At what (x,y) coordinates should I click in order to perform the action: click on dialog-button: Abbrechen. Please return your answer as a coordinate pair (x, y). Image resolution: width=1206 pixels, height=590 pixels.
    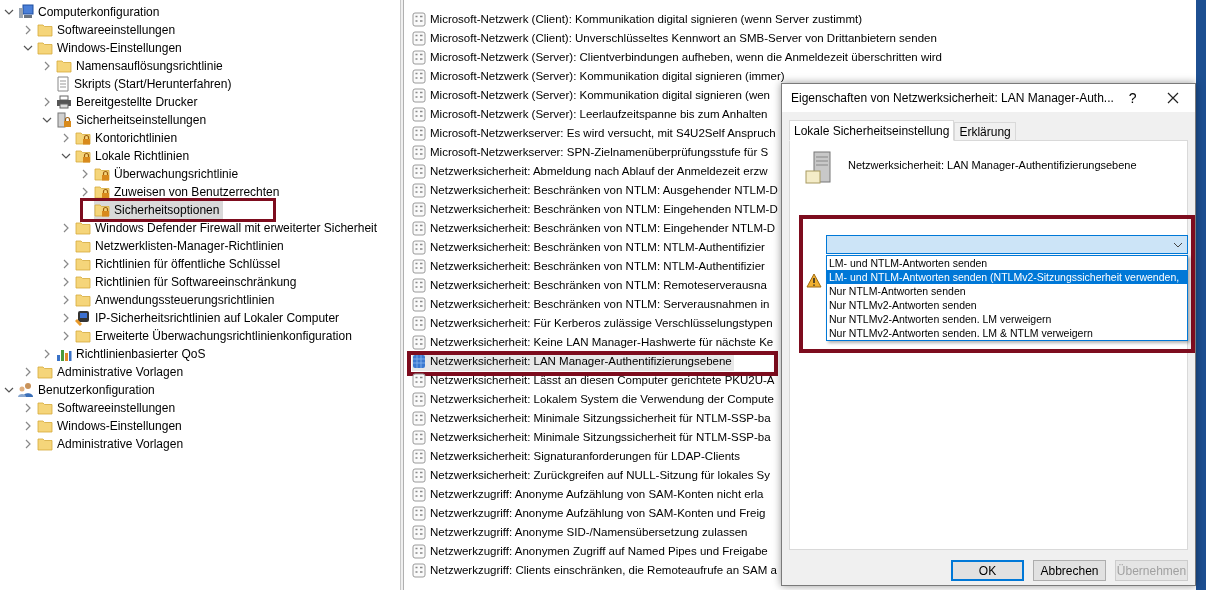
    Looking at the image, I should click on (1069, 570).